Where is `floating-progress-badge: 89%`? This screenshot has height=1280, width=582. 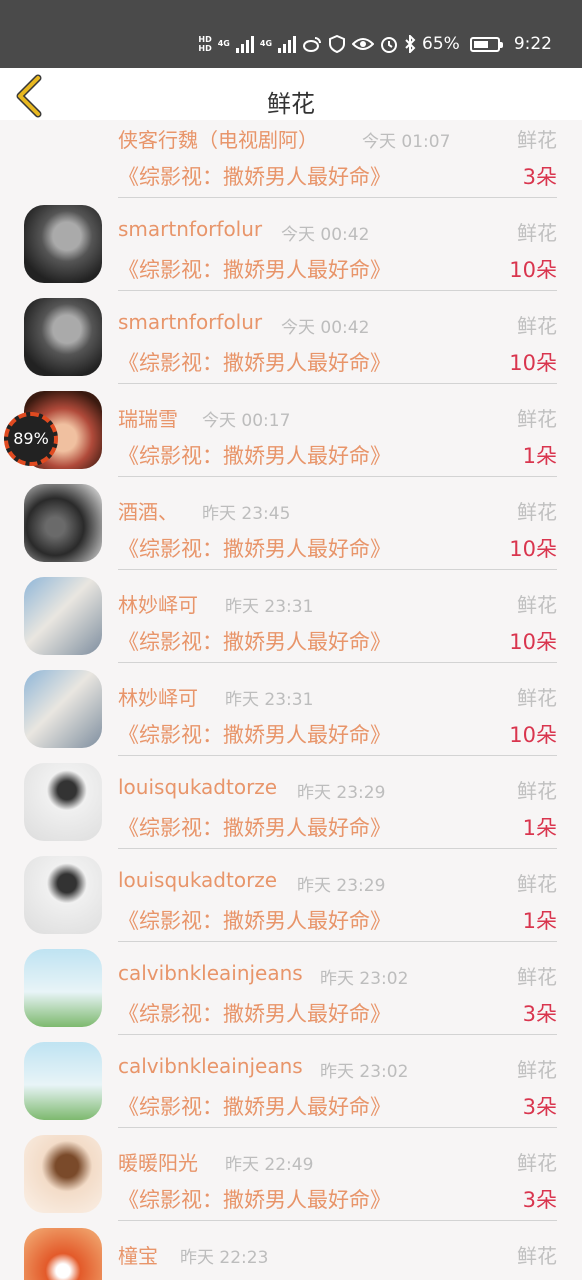
floating-progress-badge: 89% is located at coordinates (31, 439).